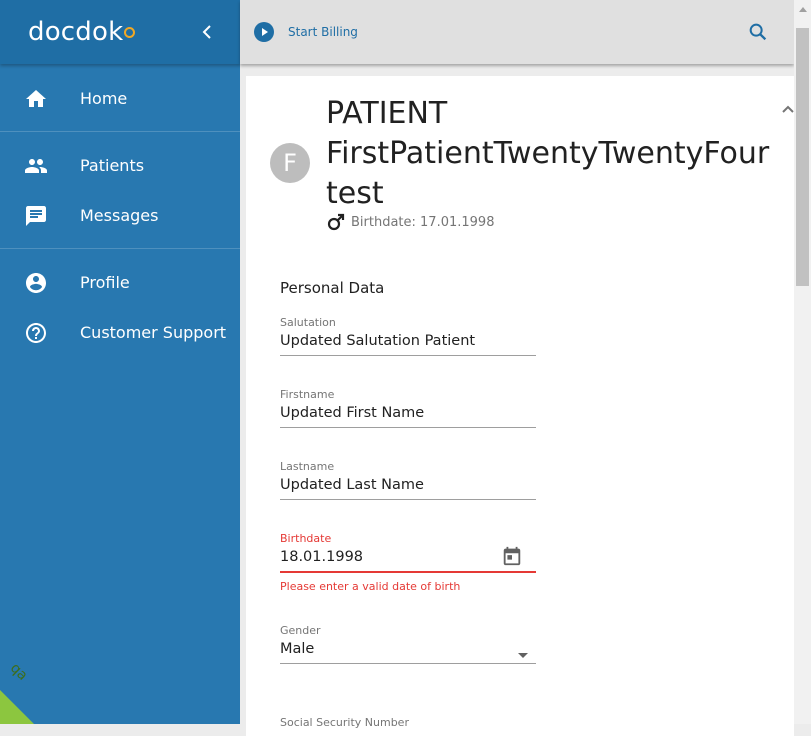  What do you see at coordinates (323, 32) in the screenshot?
I see `start-billing-button: Start Billing` at bounding box center [323, 32].